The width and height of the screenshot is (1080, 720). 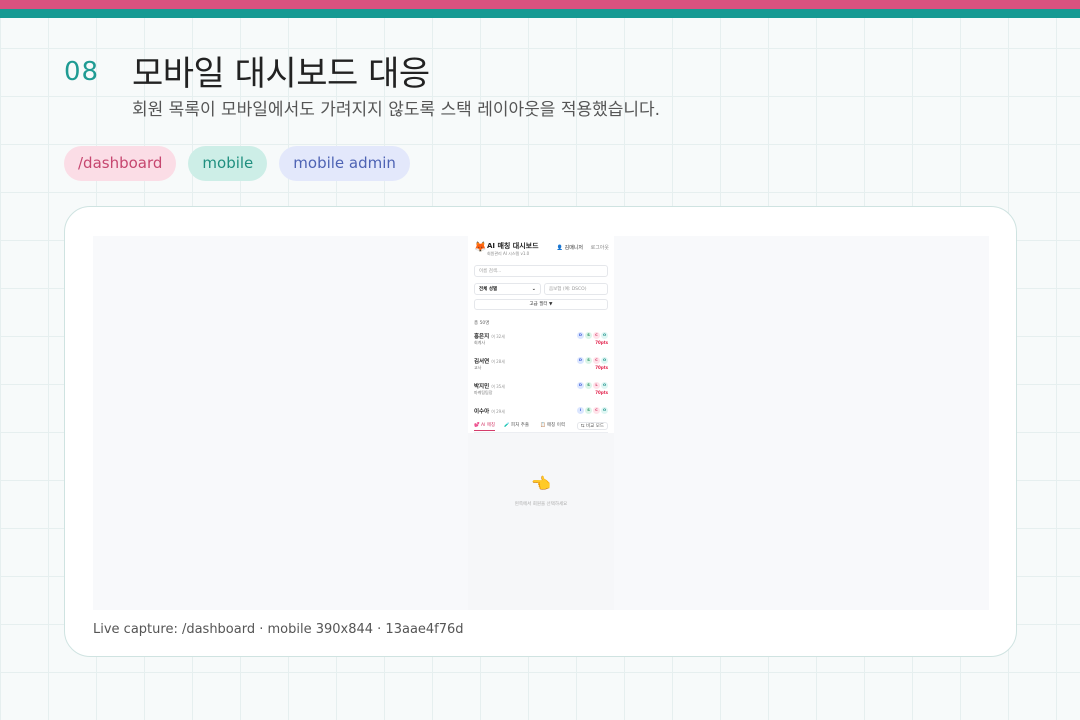 What do you see at coordinates (576, 289) in the screenshot?
I see `mbti-input: 음보험 (예: DSCO)` at bounding box center [576, 289].